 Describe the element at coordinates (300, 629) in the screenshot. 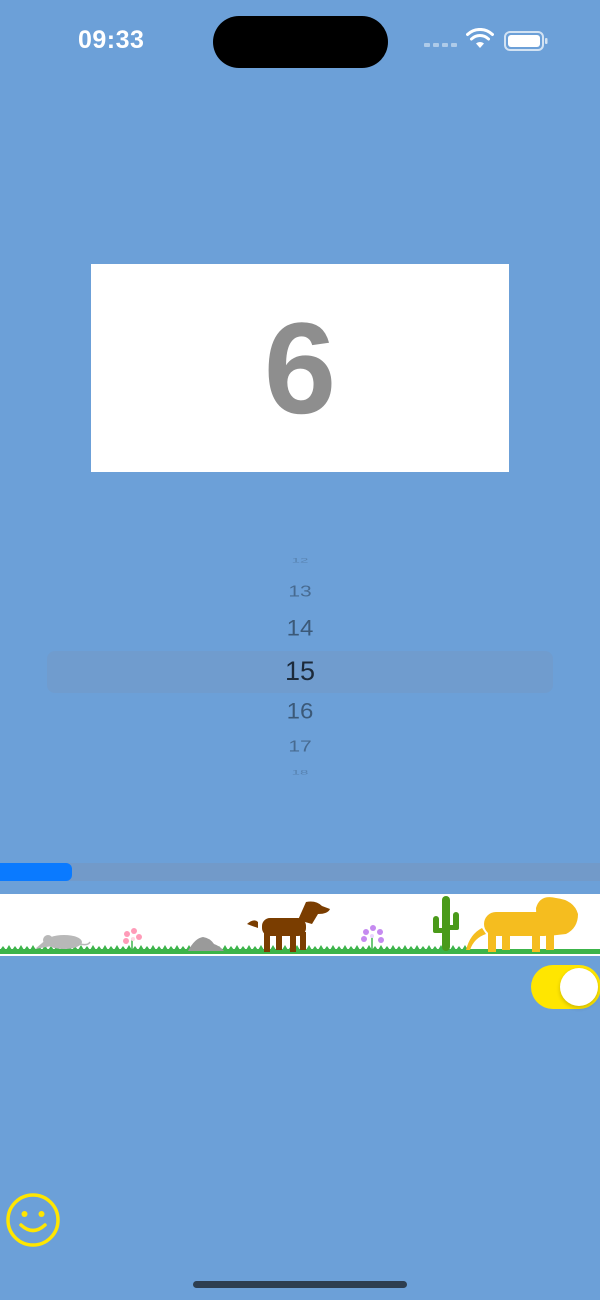

I see `picker-row: 14` at that location.